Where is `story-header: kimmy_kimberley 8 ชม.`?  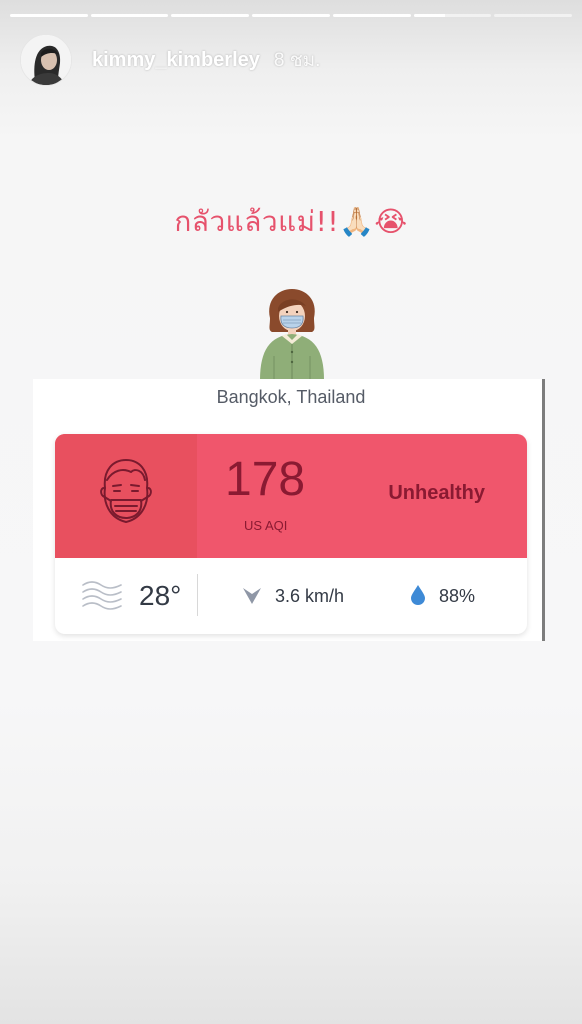 story-header: kimmy_kimberley 8 ชม. is located at coordinates (170, 60).